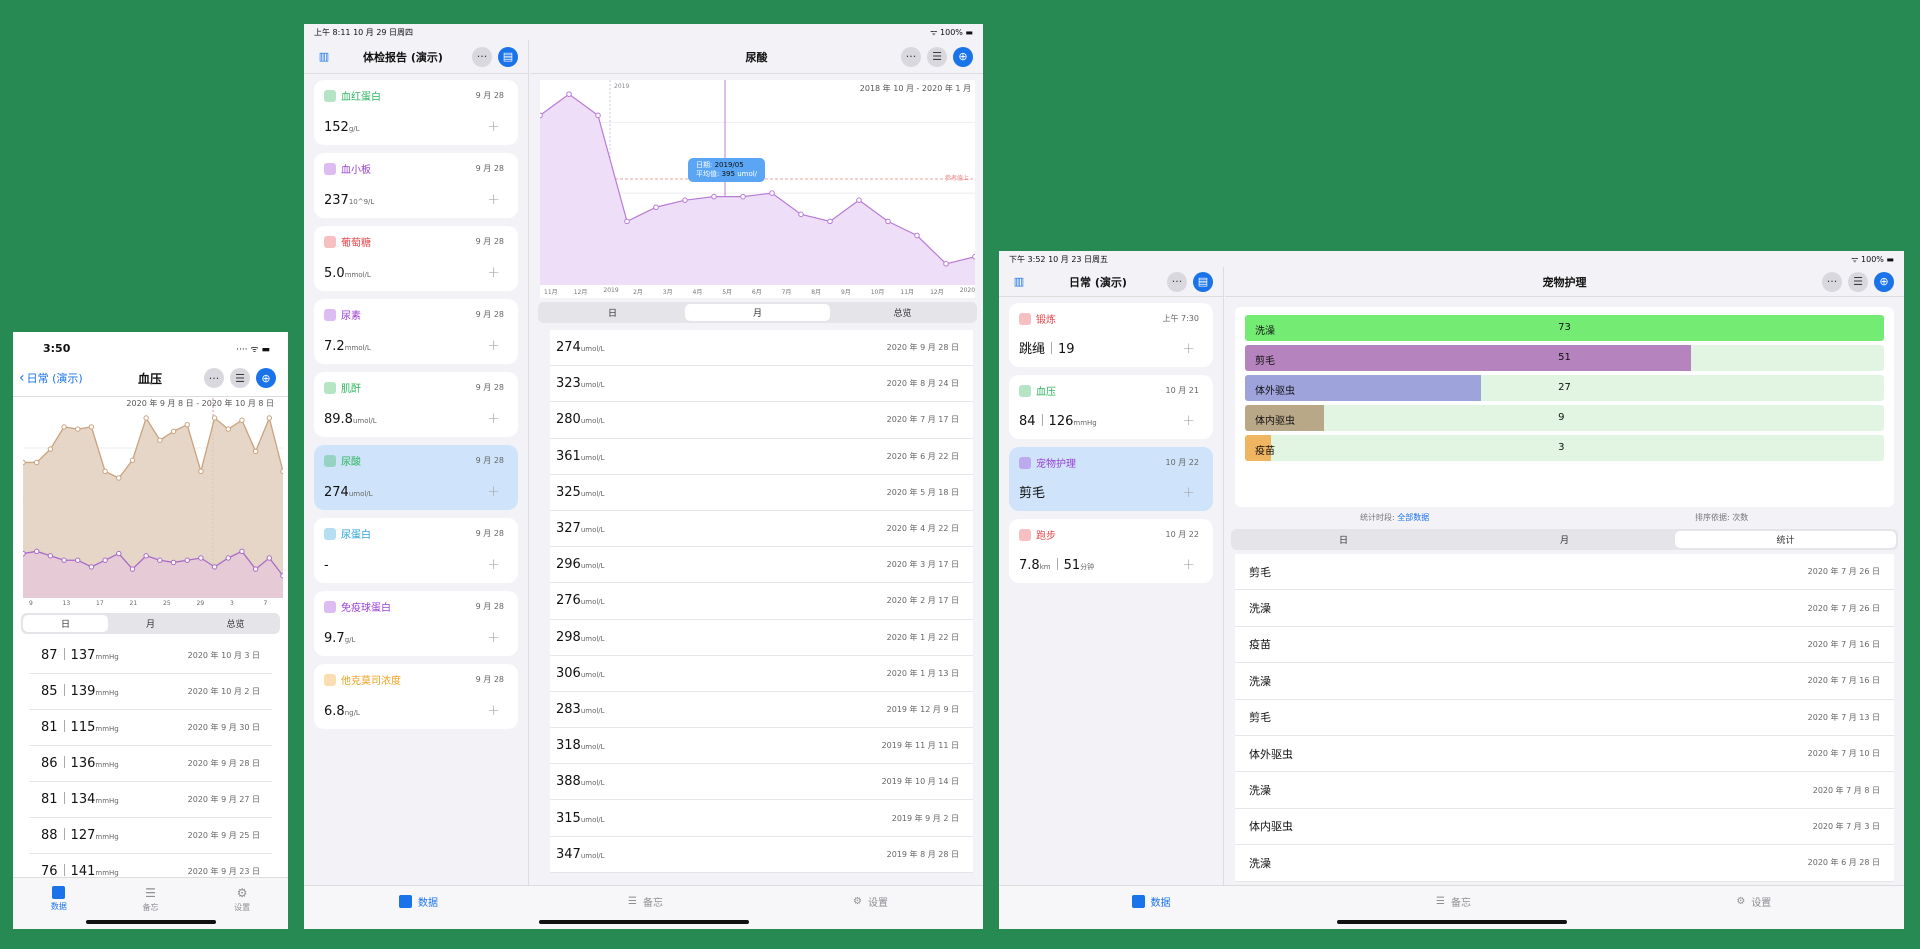  I want to click on list-item: 81 115mmHg 2020 年 9 月 30 日, so click(150, 728).